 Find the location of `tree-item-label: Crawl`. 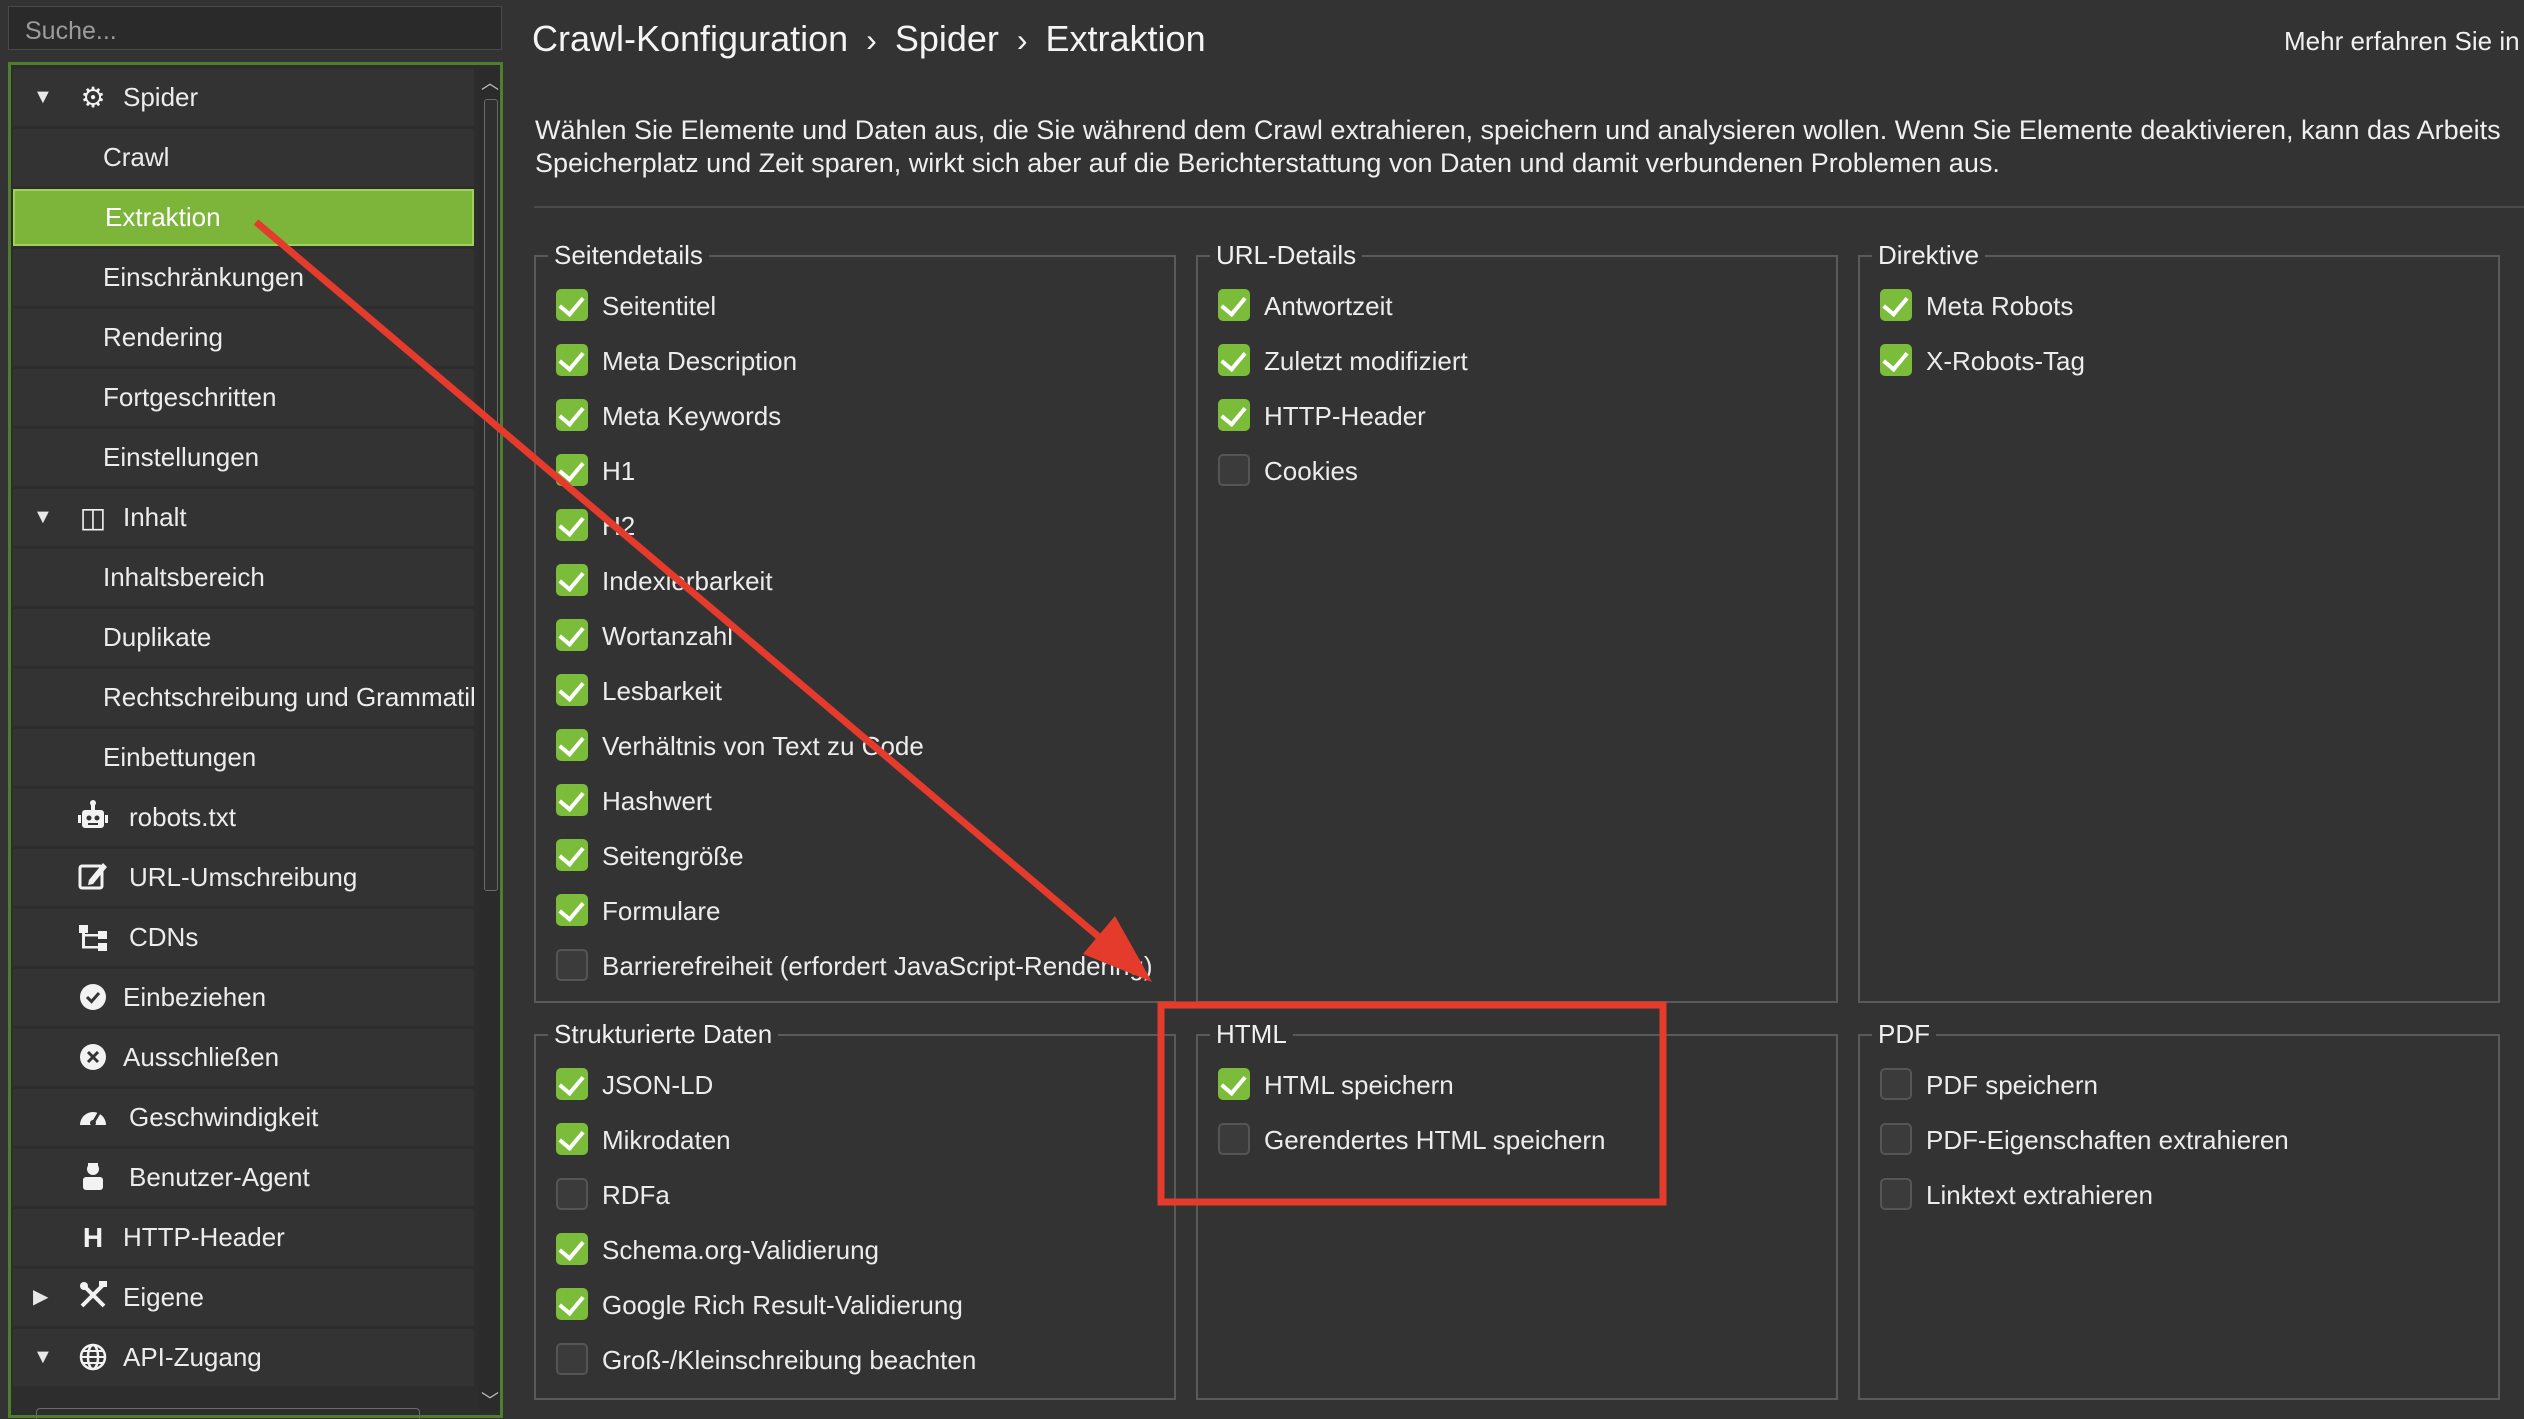

tree-item-label: Crawl is located at coordinates (136, 157).